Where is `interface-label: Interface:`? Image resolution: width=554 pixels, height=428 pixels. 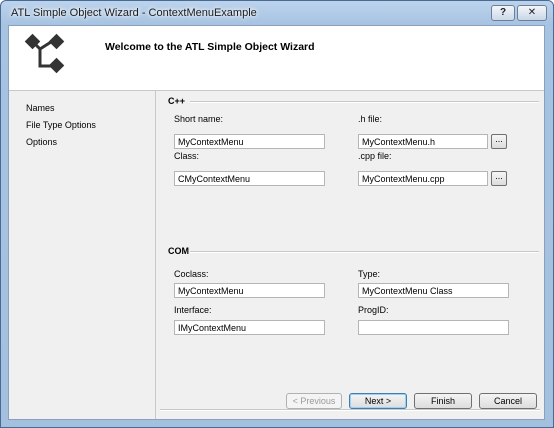 interface-label: Interface: is located at coordinates (193, 310).